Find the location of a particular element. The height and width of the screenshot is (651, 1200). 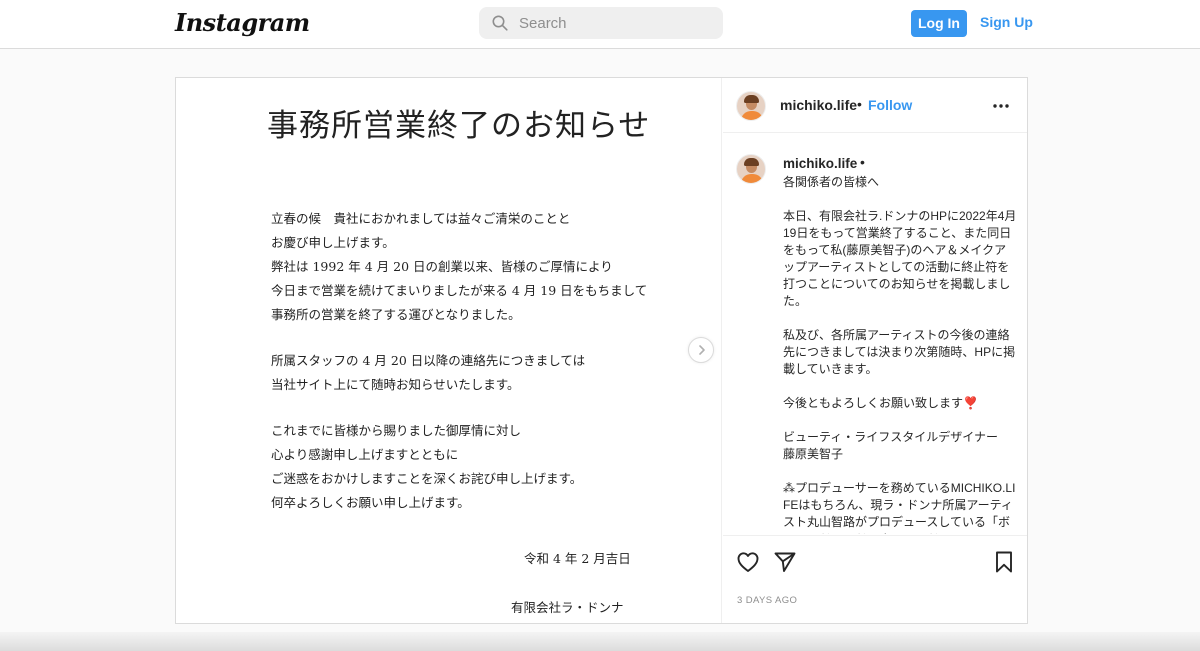

bookmark-icon is located at coordinates (1004, 562).